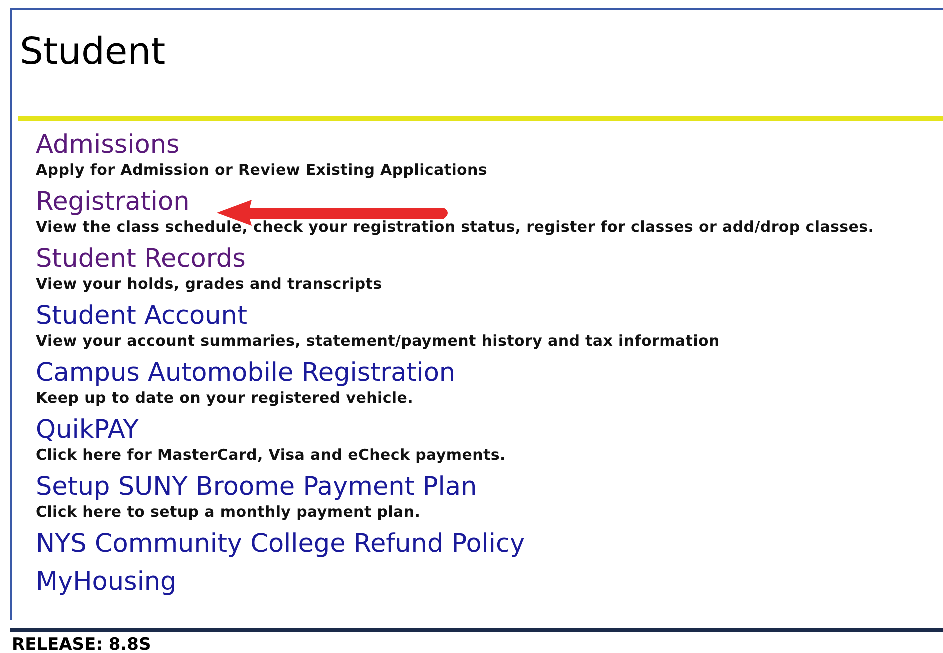  What do you see at coordinates (210, 284) in the screenshot?
I see `link-description: View your holds, grades and transcripts` at bounding box center [210, 284].